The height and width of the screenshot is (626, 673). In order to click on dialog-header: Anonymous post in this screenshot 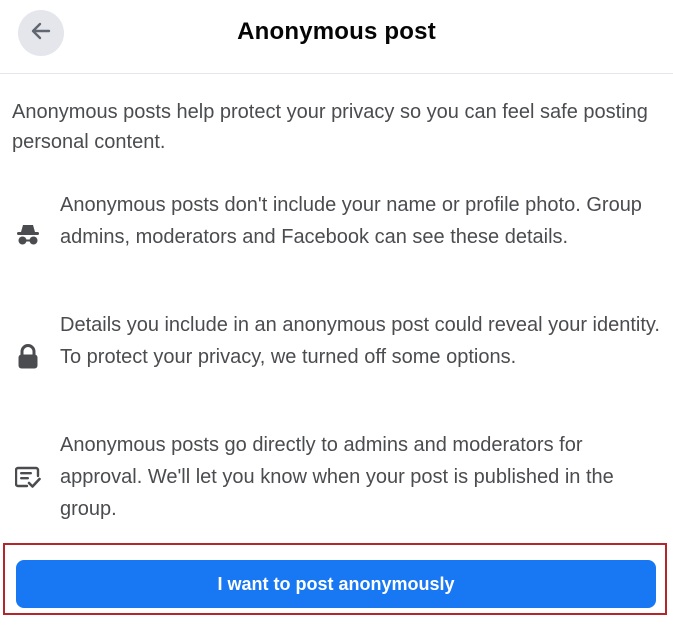, I will do `click(336, 37)`.